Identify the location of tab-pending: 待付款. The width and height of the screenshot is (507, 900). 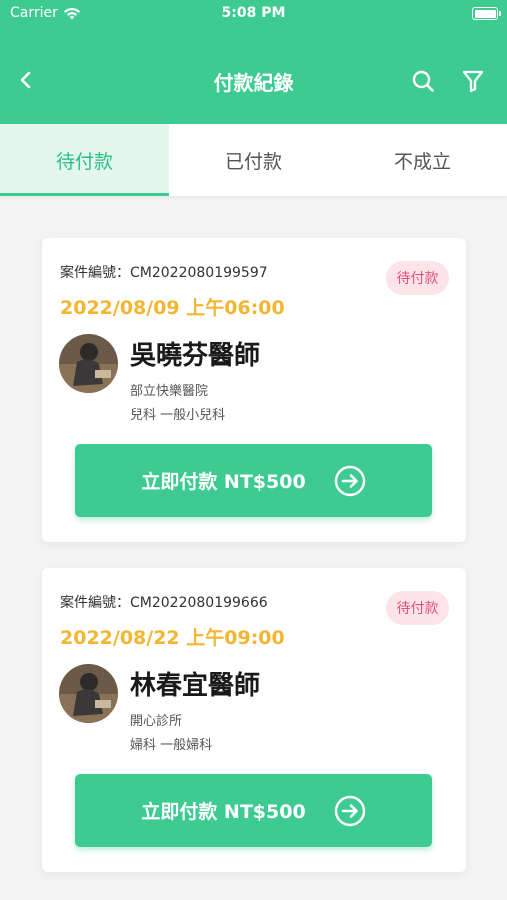
(84, 160).